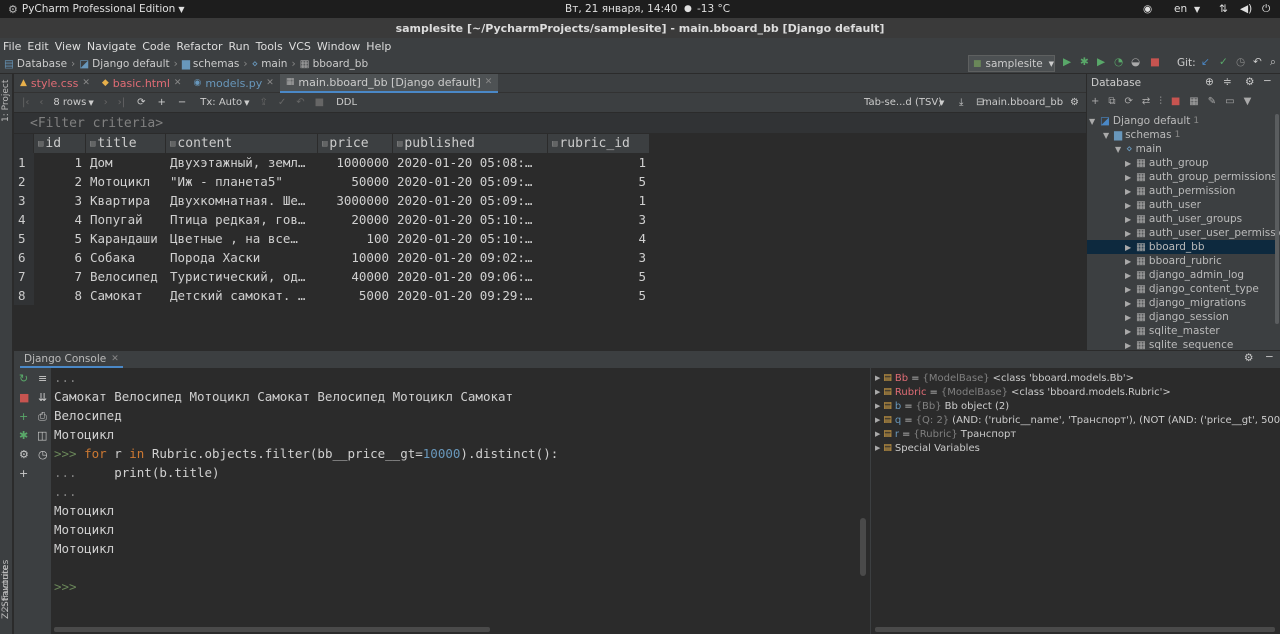  Describe the element at coordinates (55, 83) in the screenshot. I see `tab-style-css: ▲ style.css ✕` at that location.